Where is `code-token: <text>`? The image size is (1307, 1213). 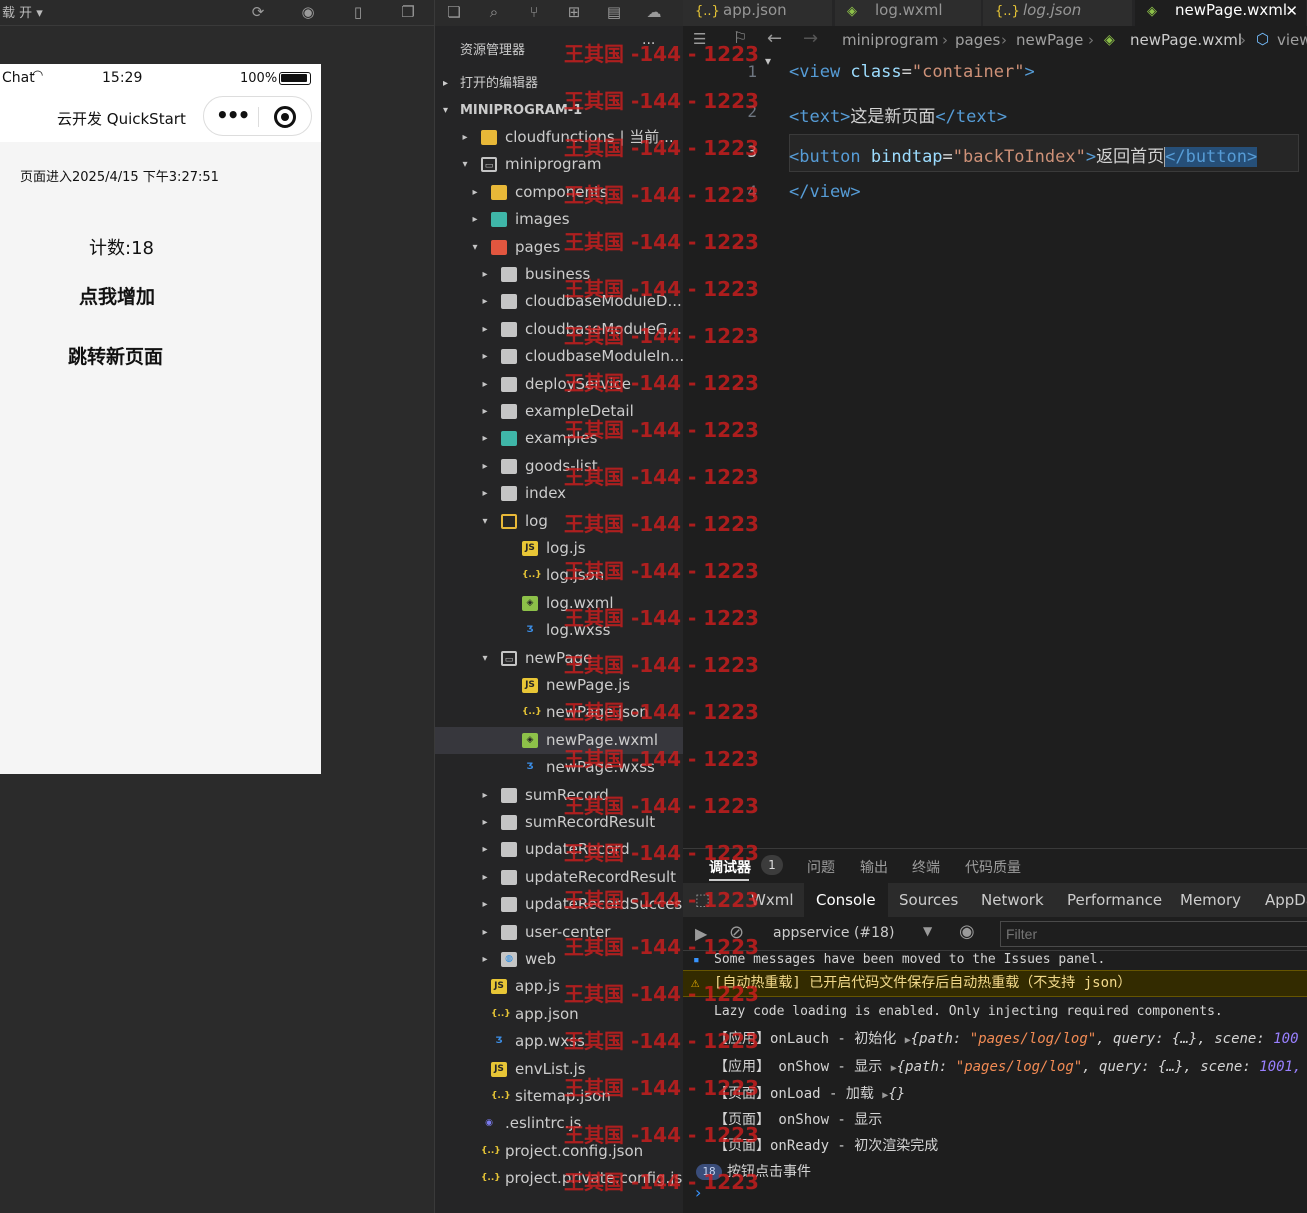 code-token: <text> is located at coordinates (820, 117).